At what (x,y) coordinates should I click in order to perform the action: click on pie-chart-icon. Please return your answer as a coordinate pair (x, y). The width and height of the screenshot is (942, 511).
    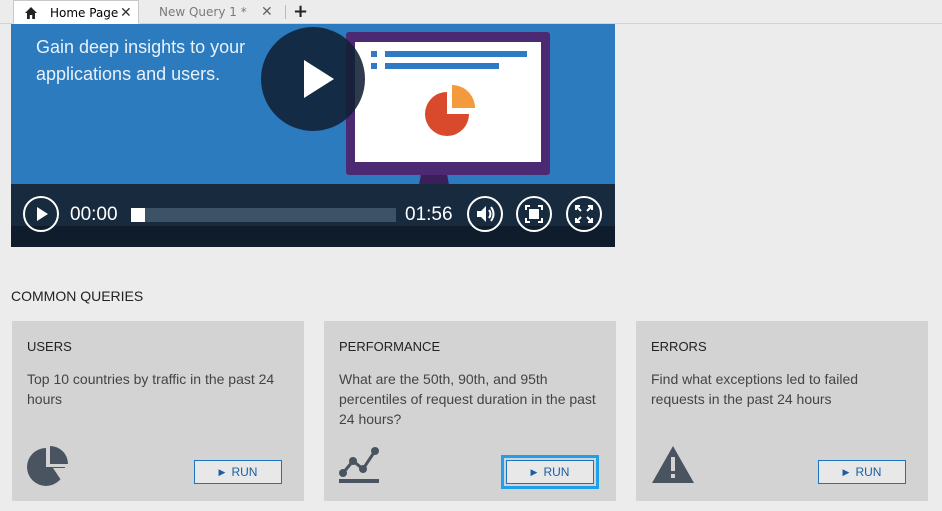
    Looking at the image, I should click on (47, 466).